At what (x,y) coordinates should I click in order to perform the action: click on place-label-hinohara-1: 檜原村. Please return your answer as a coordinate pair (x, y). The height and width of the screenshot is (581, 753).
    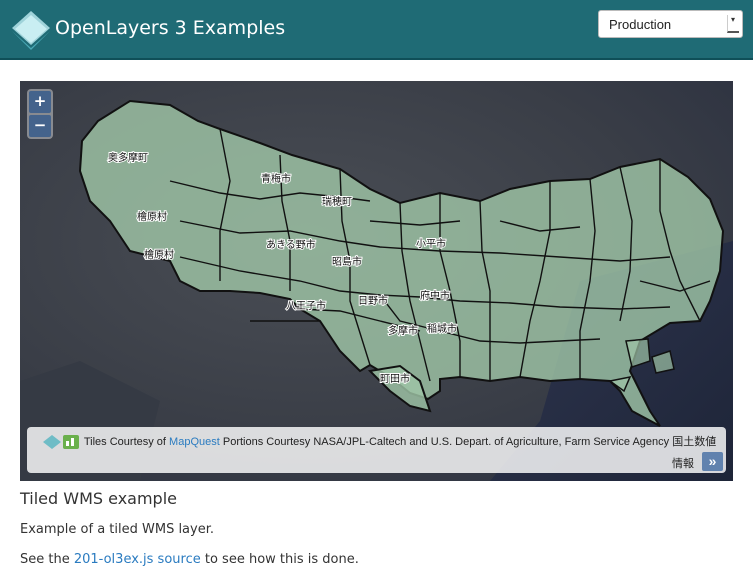
    Looking at the image, I should click on (152, 216).